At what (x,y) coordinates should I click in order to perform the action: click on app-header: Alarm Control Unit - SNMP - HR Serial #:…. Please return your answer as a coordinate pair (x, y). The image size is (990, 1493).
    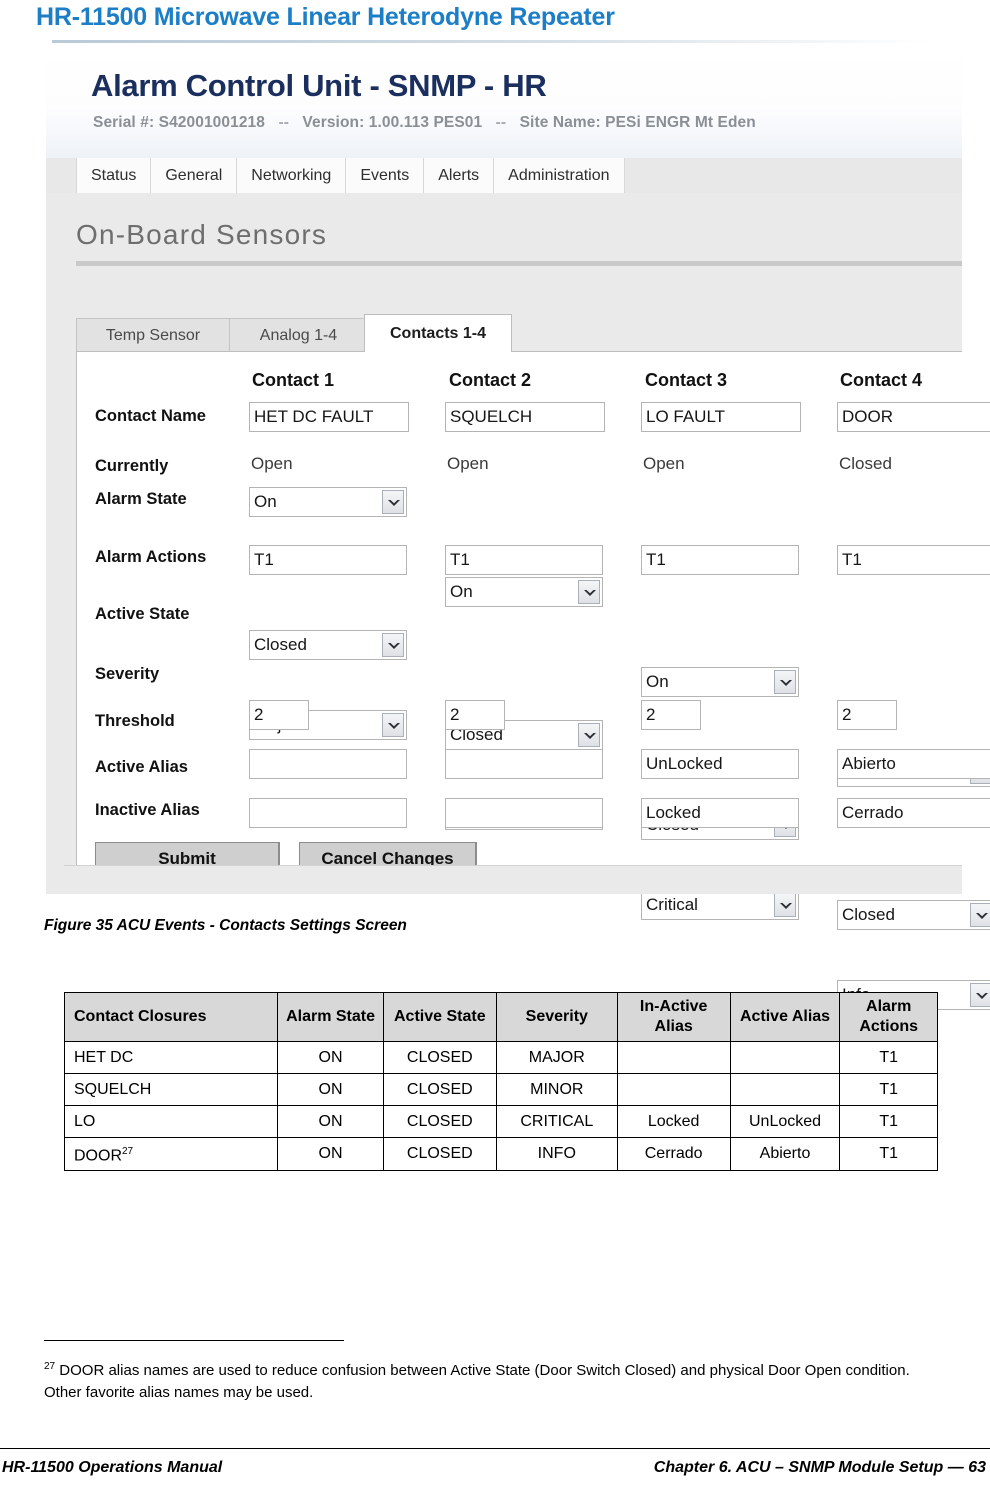
    Looking at the image, I should click on (504, 103).